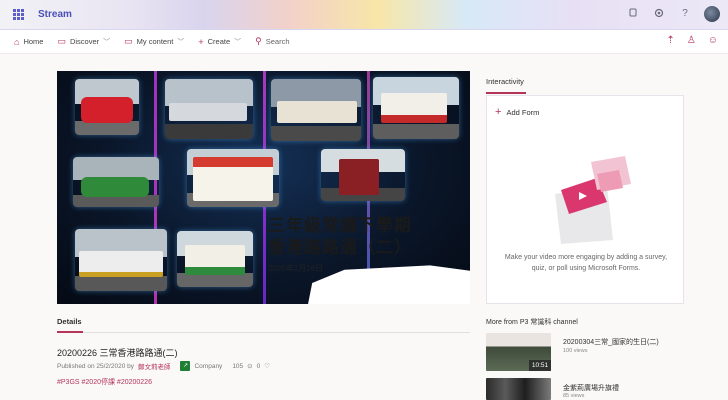  Describe the element at coordinates (104, 382) in the screenshot. I see `hashtags: #P3GS #2020停課 #20200226` at that location.